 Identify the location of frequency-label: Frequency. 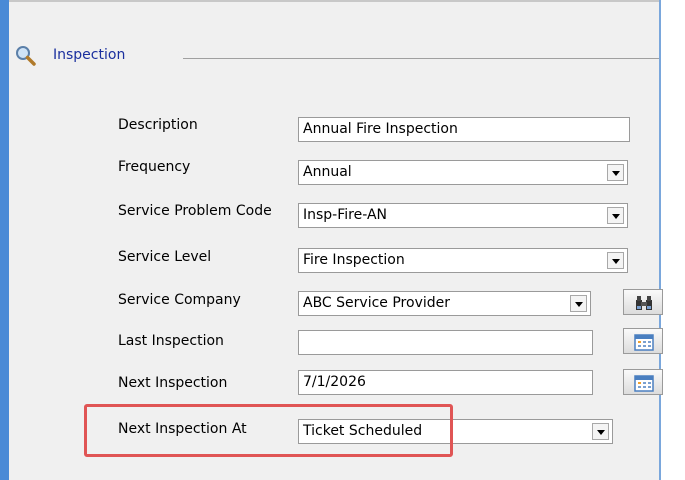
(154, 167).